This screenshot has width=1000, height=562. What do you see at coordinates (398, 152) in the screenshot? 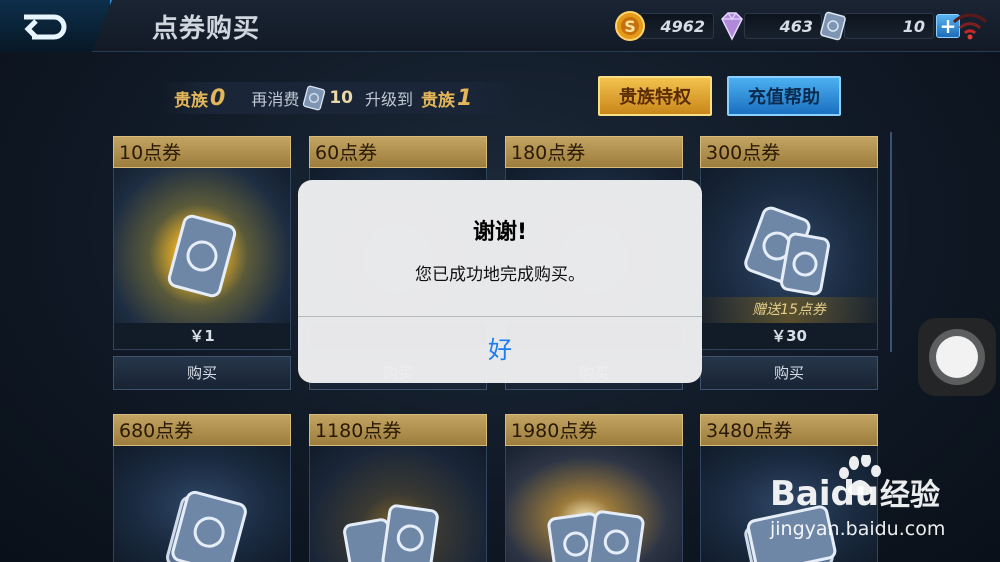
I see `card-title: 60点券` at bounding box center [398, 152].